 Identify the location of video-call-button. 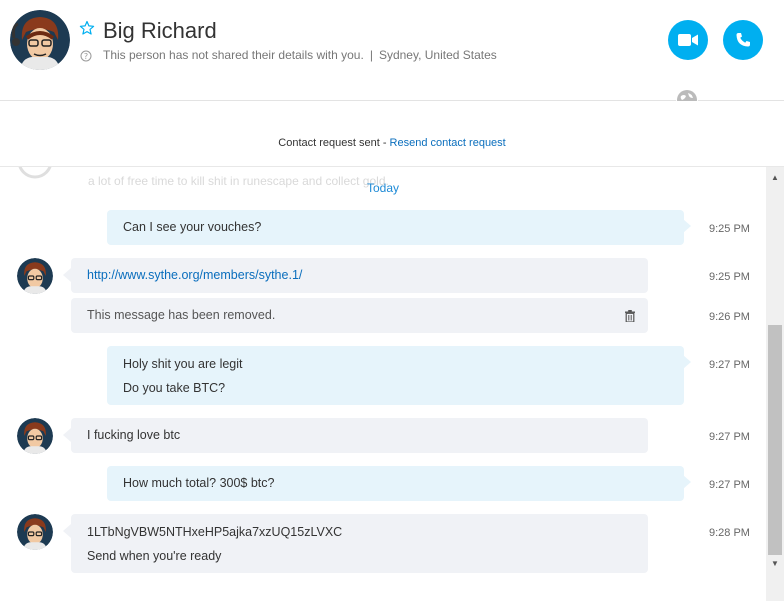
(688, 40).